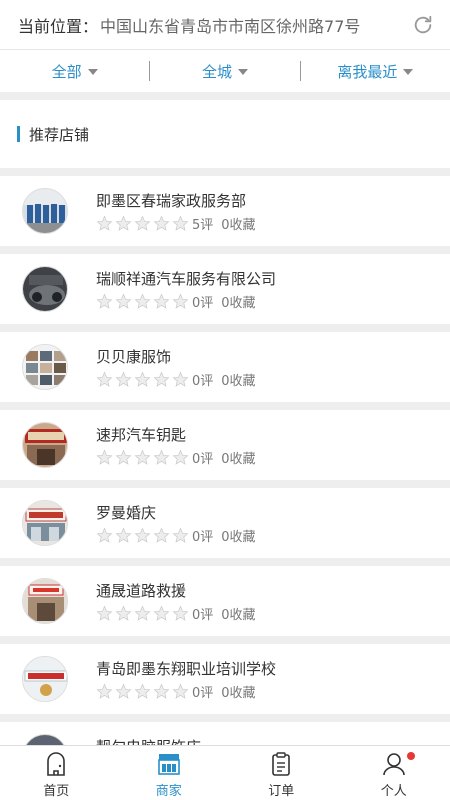 This screenshot has width=450, height=800. I want to click on store-meta: 5评 0收藏, so click(176, 223).